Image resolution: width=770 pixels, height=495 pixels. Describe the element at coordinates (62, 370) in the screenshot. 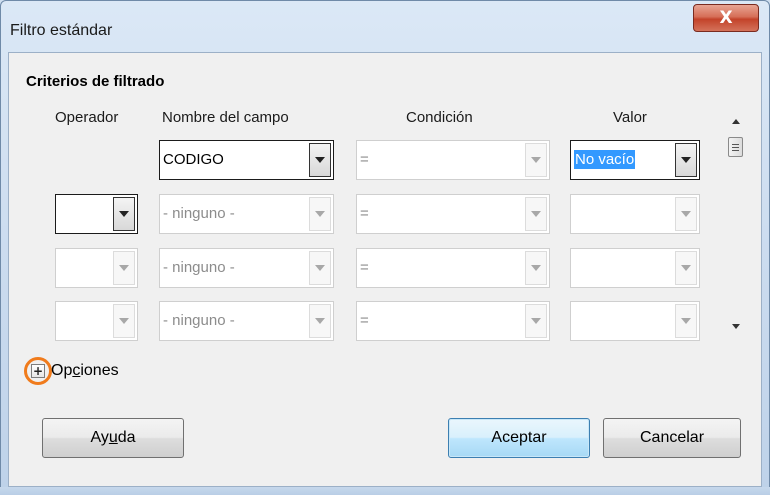

I see `options-label-part: Op` at that location.